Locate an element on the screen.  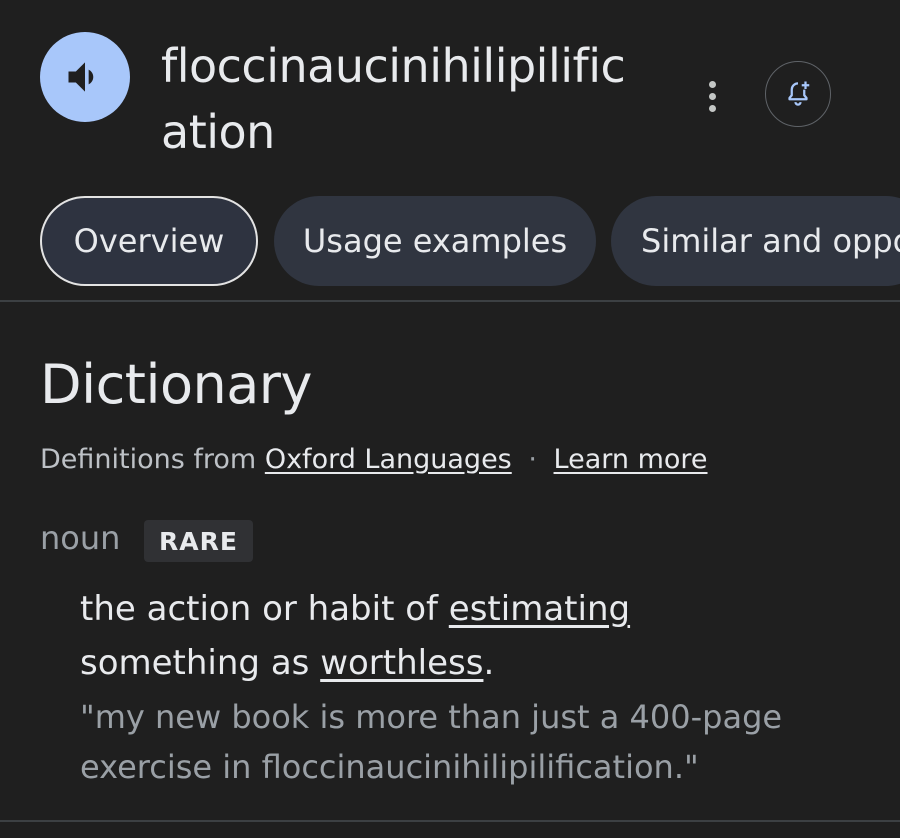
section-heading: Dictionary is located at coordinates (176, 384).